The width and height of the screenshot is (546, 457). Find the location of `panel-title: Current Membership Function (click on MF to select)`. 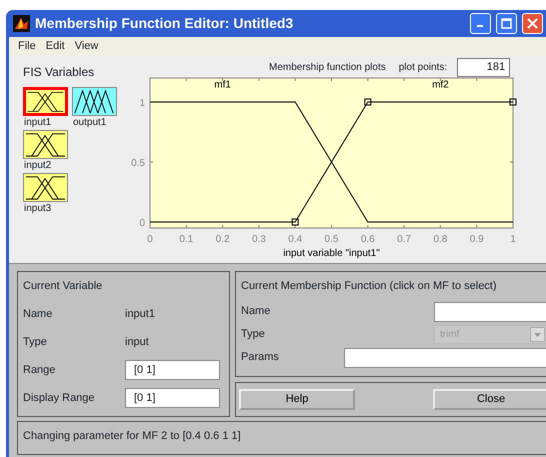

panel-title: Current Membership Function (click on MF to select) is located at coordinates (369, 286).